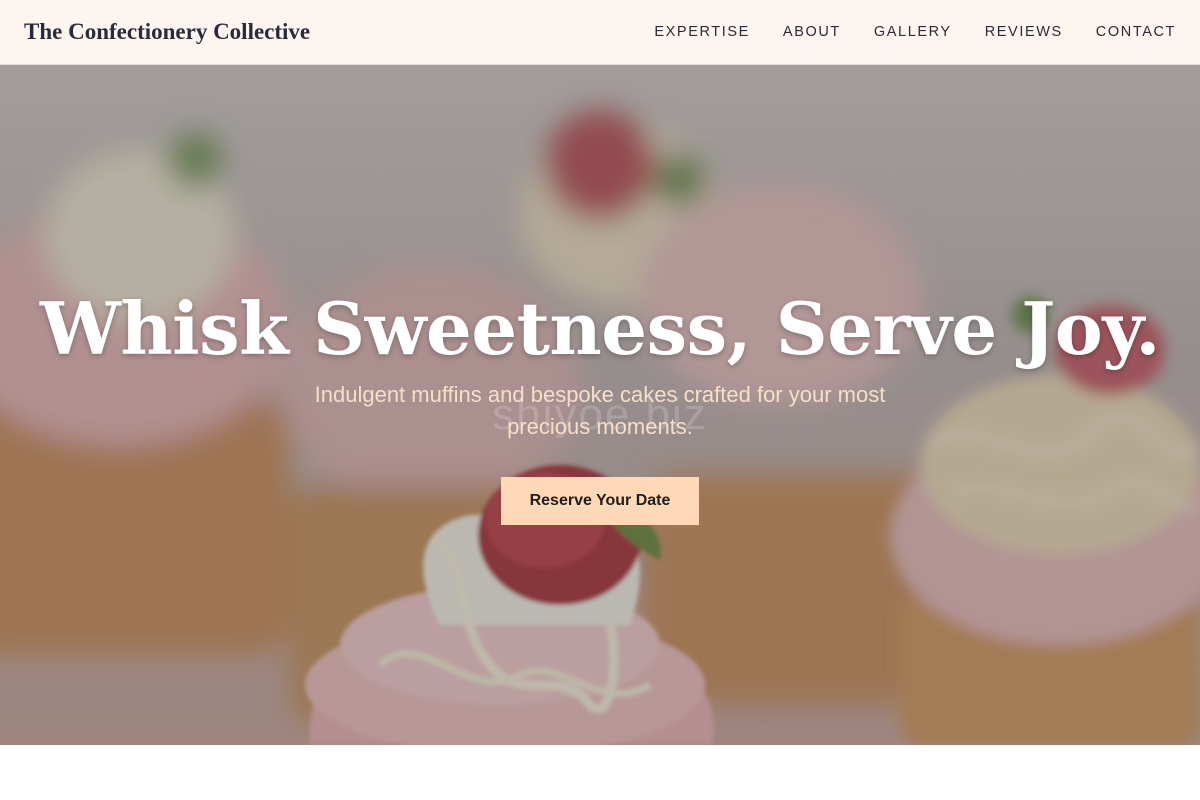 Image resolution: width=1200 pixels, height=800 pixels. I want to click on nav-link-gallery: GALLERY, so click(913, 32).